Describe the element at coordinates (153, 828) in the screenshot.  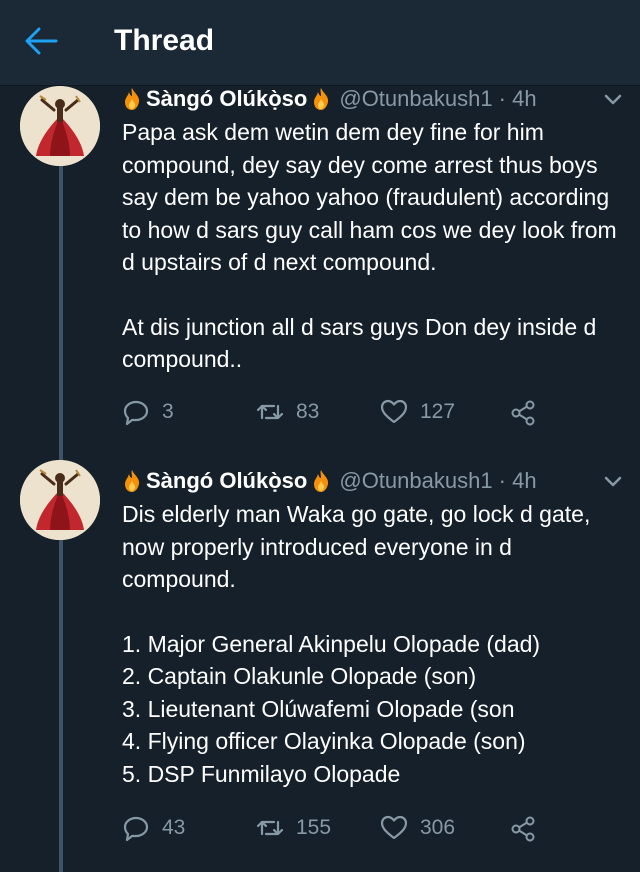
I see `reply-button: 43` at that location.